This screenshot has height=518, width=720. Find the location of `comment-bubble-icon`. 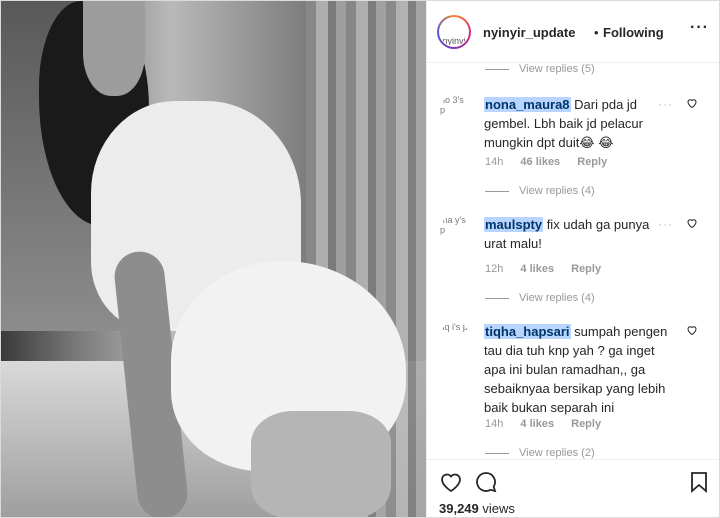

comment-bubble-icon is located at coordinates (486, 482).